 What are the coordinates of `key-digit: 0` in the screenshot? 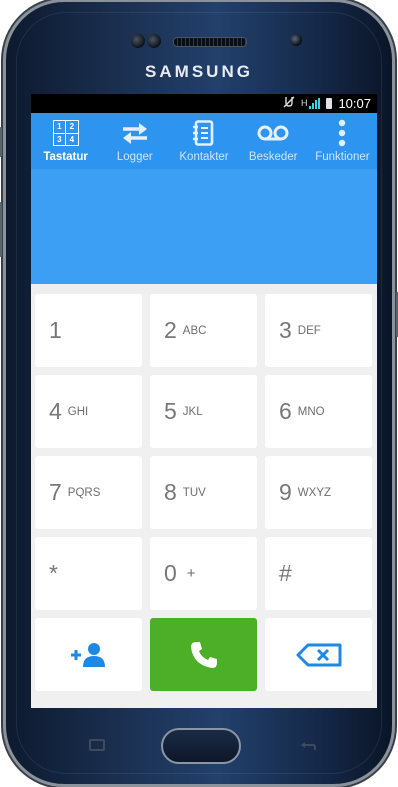 It's located at (170, 573).